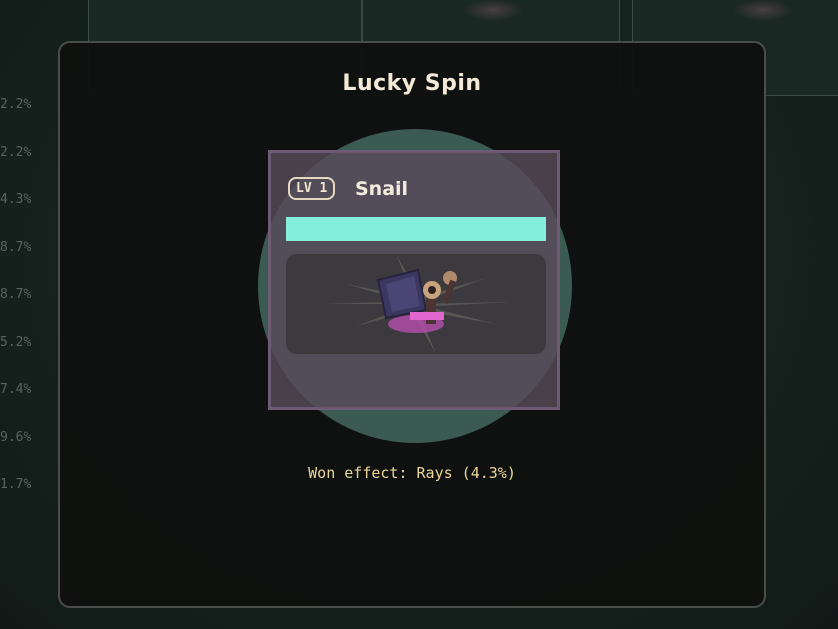  What do you see at coordinates (312, 188) in the screenshot?
I see `level-badge: LV 1` at bounding box center [312, 188].